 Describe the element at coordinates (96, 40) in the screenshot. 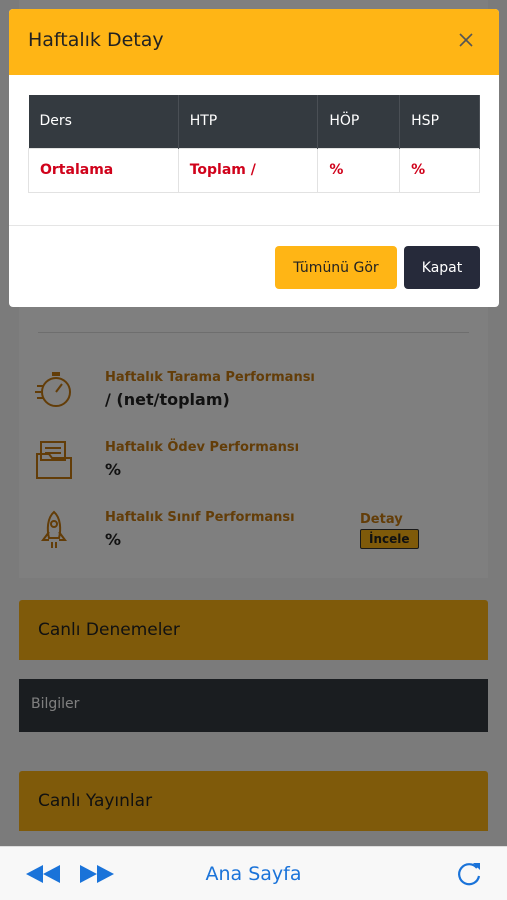

I see `modal-title: Haftalık Detay` at that location.